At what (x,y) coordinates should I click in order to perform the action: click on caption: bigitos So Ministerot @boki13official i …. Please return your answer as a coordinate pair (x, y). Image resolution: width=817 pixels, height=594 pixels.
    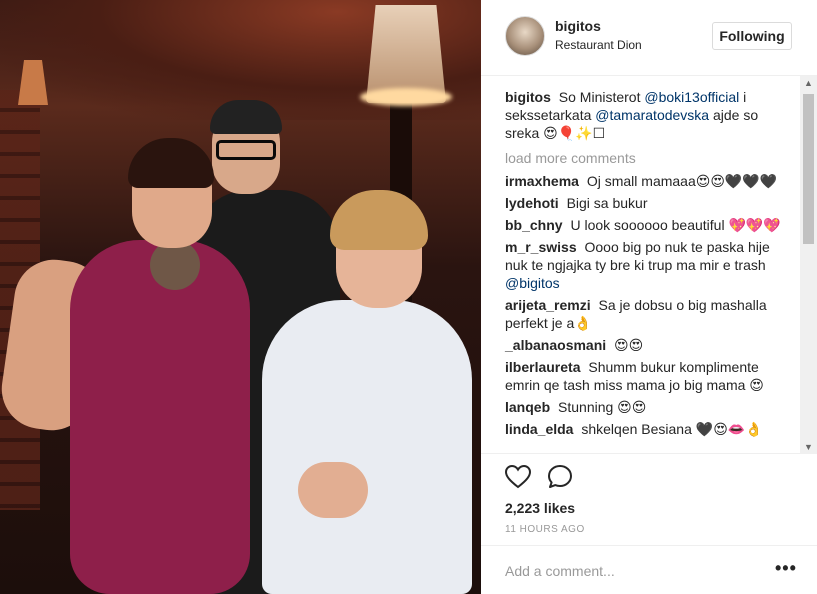
    Looking at the image, I should click on (650, 115).